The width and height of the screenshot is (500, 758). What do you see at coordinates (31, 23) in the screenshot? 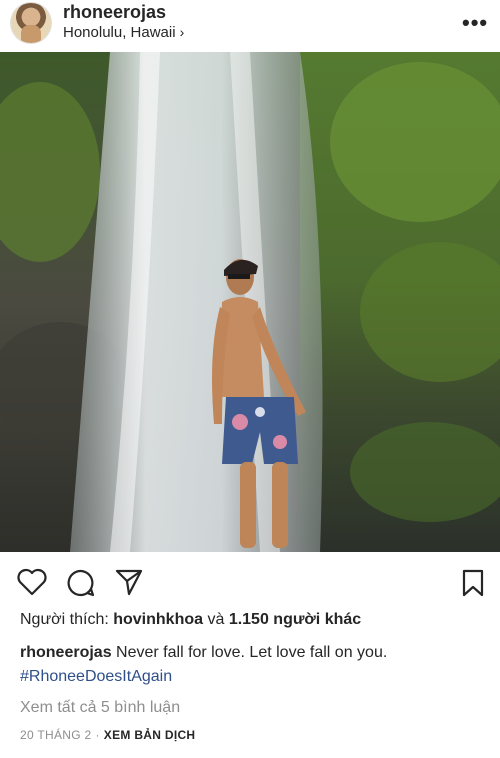
I see `avatar` at bounding box center [31, 23].